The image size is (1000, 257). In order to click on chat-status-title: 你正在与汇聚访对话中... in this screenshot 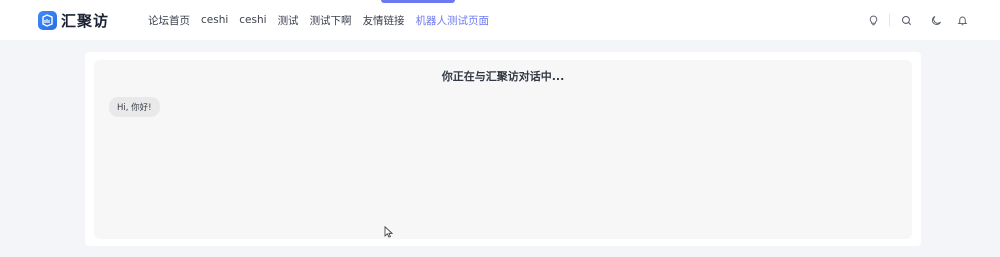, I will do `click(503, 76)`.